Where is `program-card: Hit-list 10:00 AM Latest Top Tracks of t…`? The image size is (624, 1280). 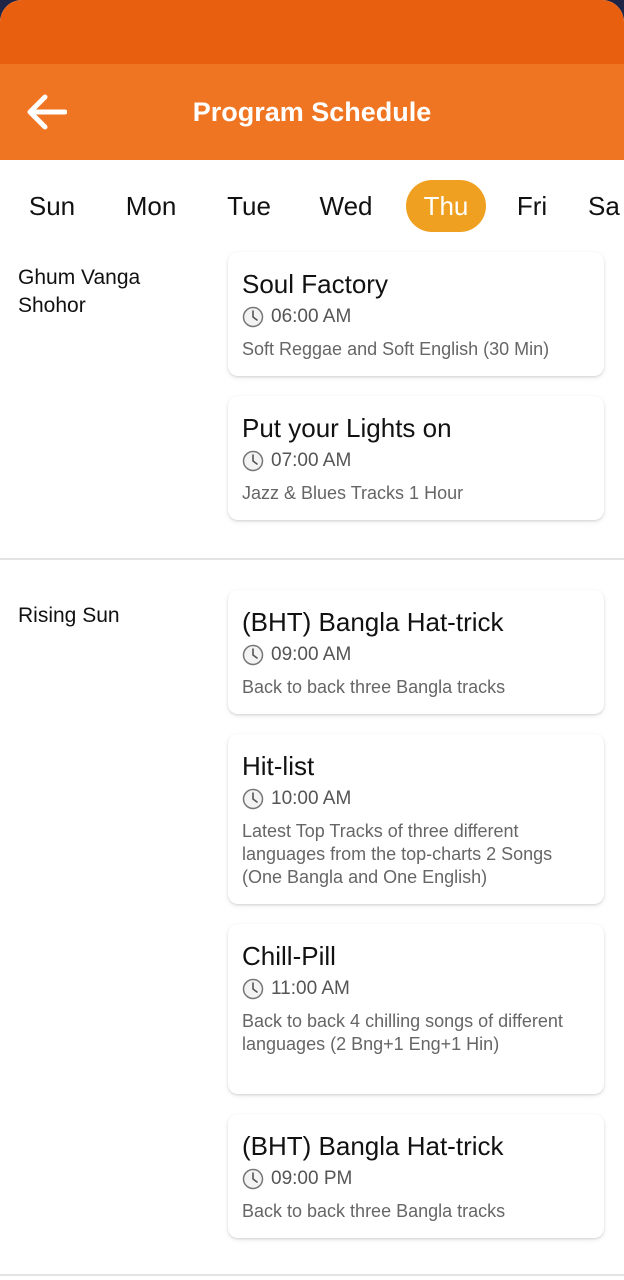
program-card: Hit-list 10:00 AM Latest Top Tracks of t… is located at coordinates (416, 819).